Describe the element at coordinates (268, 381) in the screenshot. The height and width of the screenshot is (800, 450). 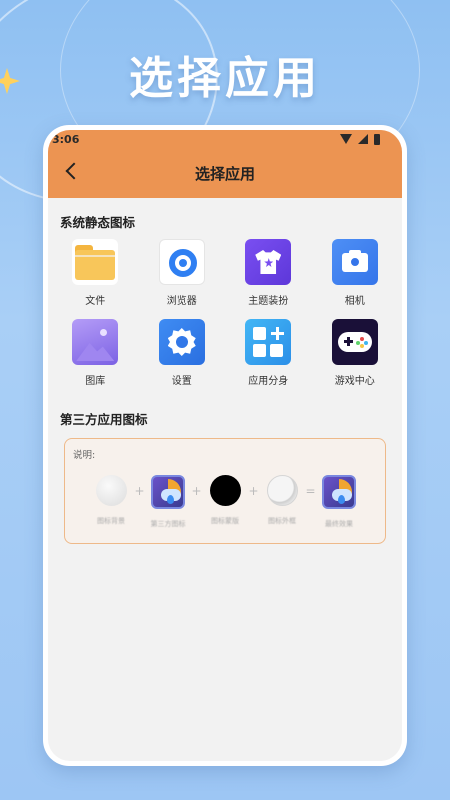
I see `app-label: 应用分身` at that location.